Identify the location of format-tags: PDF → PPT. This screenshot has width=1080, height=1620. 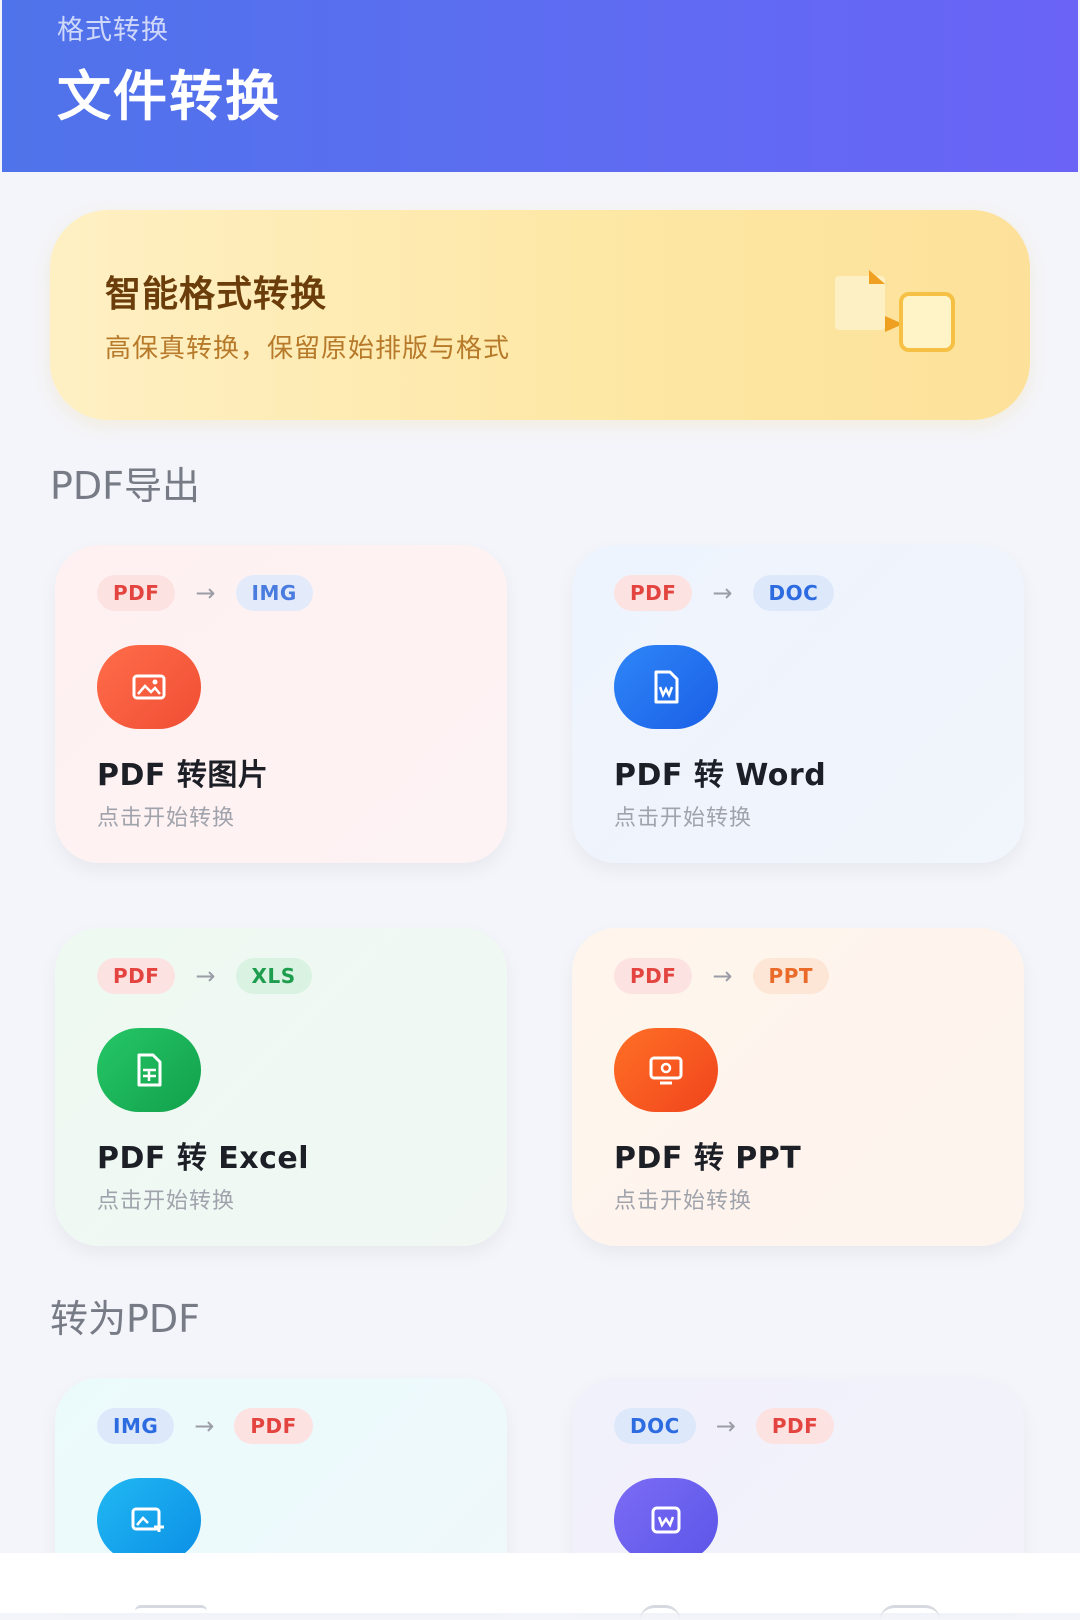
(721, 976).